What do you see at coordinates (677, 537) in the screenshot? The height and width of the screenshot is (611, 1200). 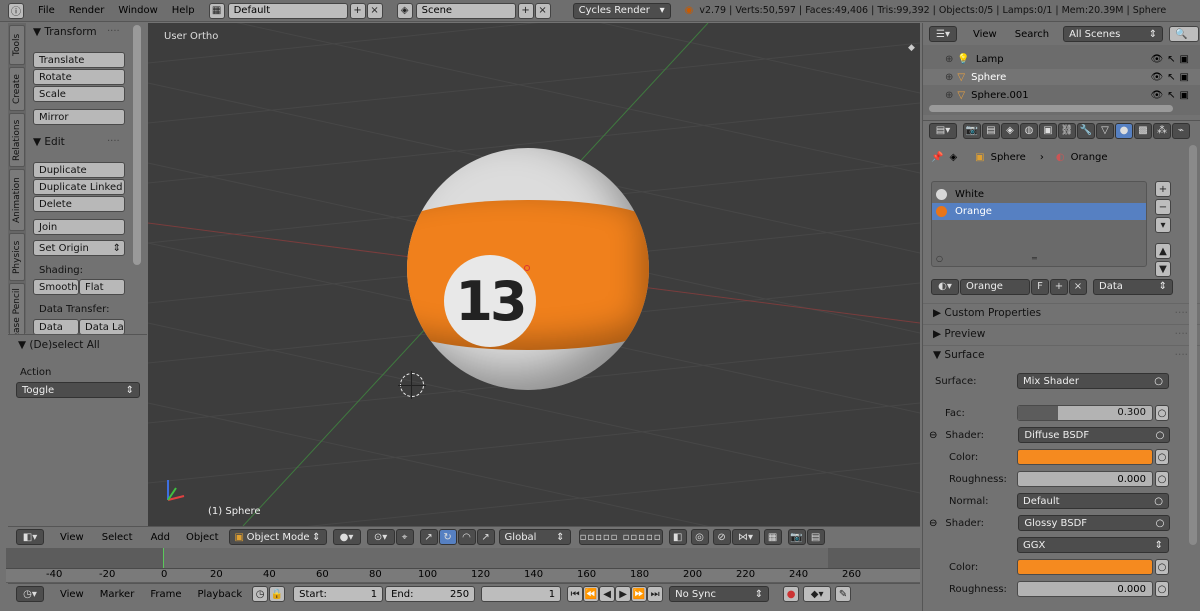 I see `lock-layer-icon: ◧` at bounding box center [677, 537].